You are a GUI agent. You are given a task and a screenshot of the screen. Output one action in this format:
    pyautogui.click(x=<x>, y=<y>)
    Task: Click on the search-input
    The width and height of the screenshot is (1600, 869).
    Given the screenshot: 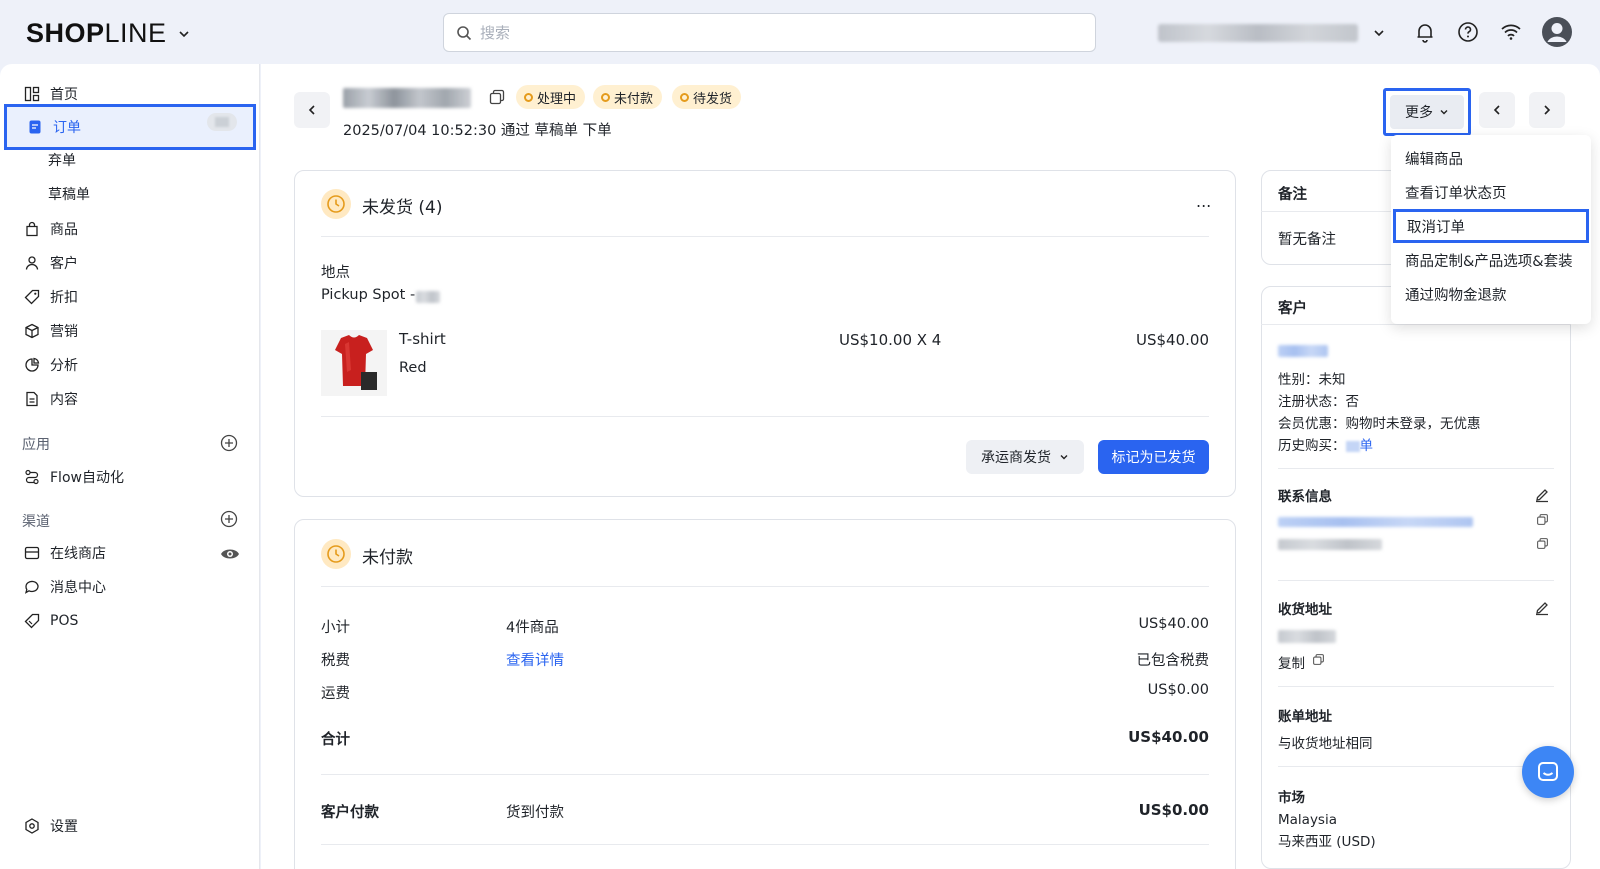 What is the action you would take?
    pyautogui.click(x=760, y=32)
    